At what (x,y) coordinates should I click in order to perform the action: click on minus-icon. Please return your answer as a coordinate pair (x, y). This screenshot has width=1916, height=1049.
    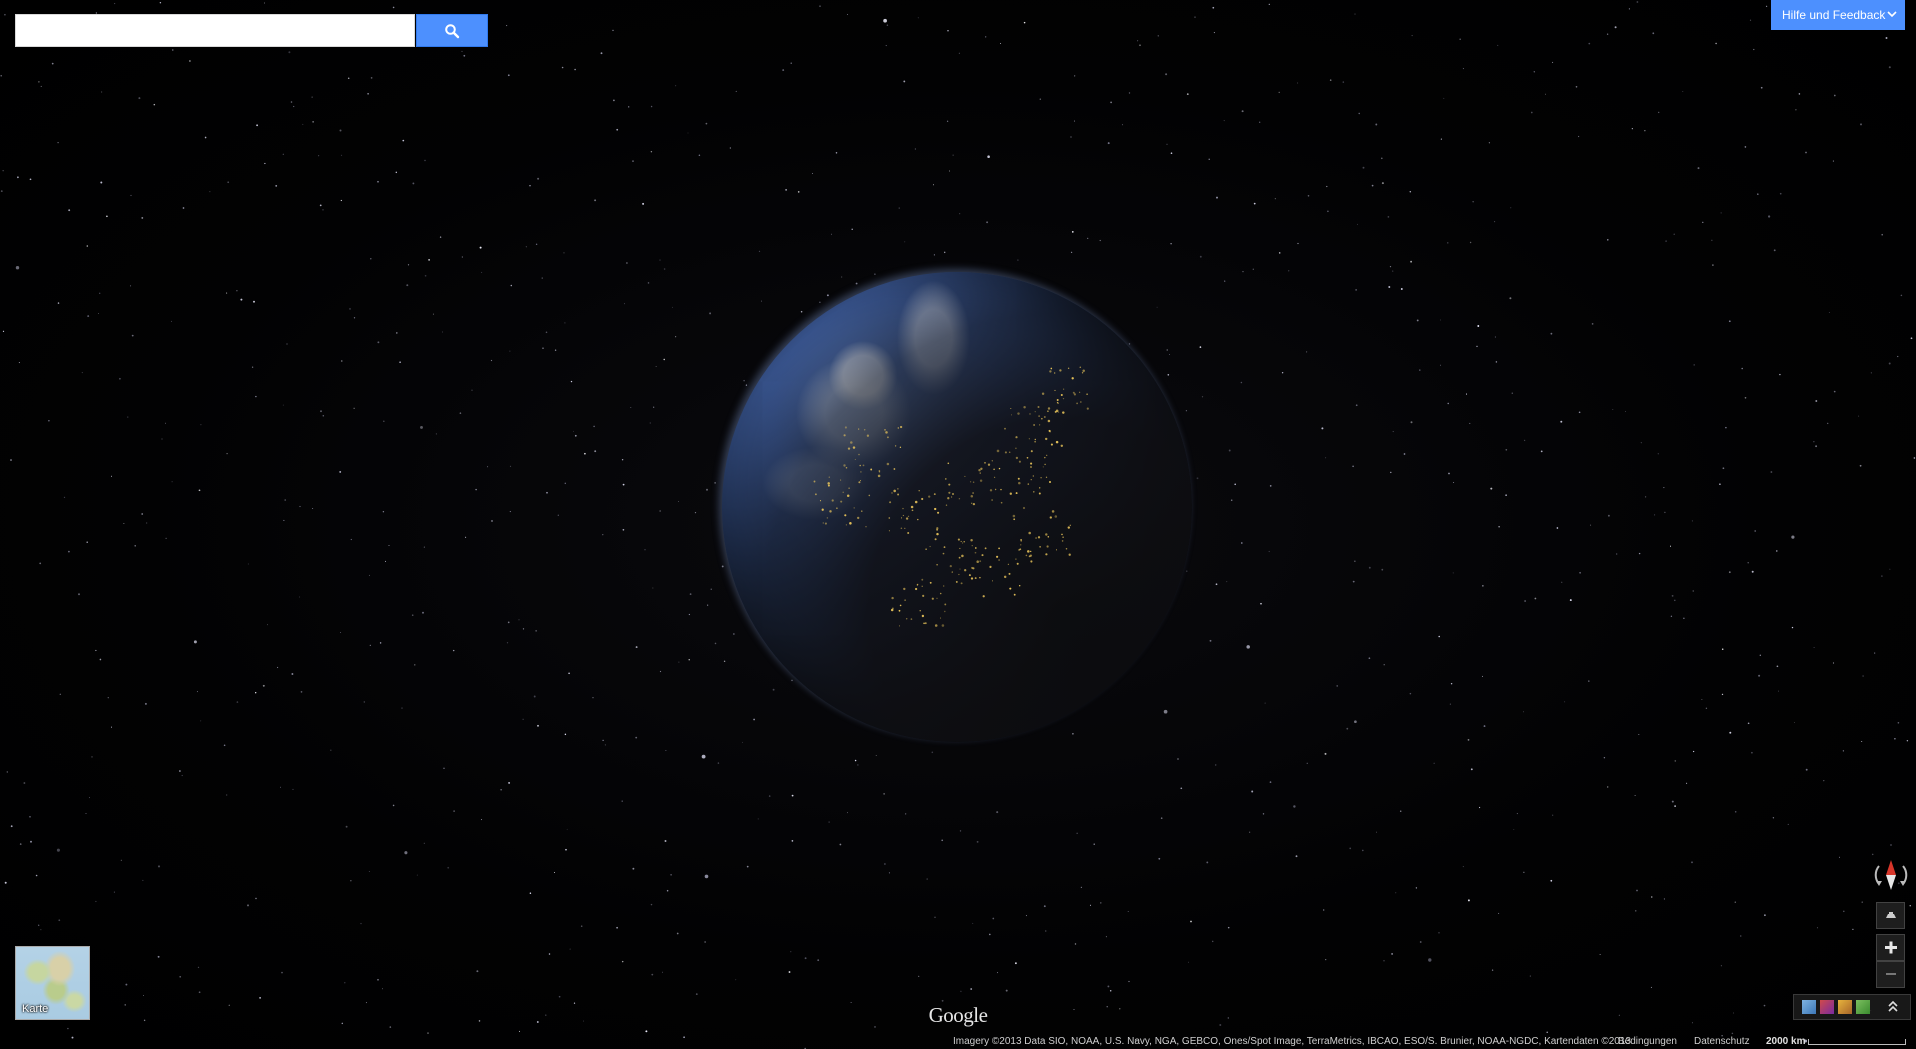
    Looking at the image, I should click on (1890, 974).